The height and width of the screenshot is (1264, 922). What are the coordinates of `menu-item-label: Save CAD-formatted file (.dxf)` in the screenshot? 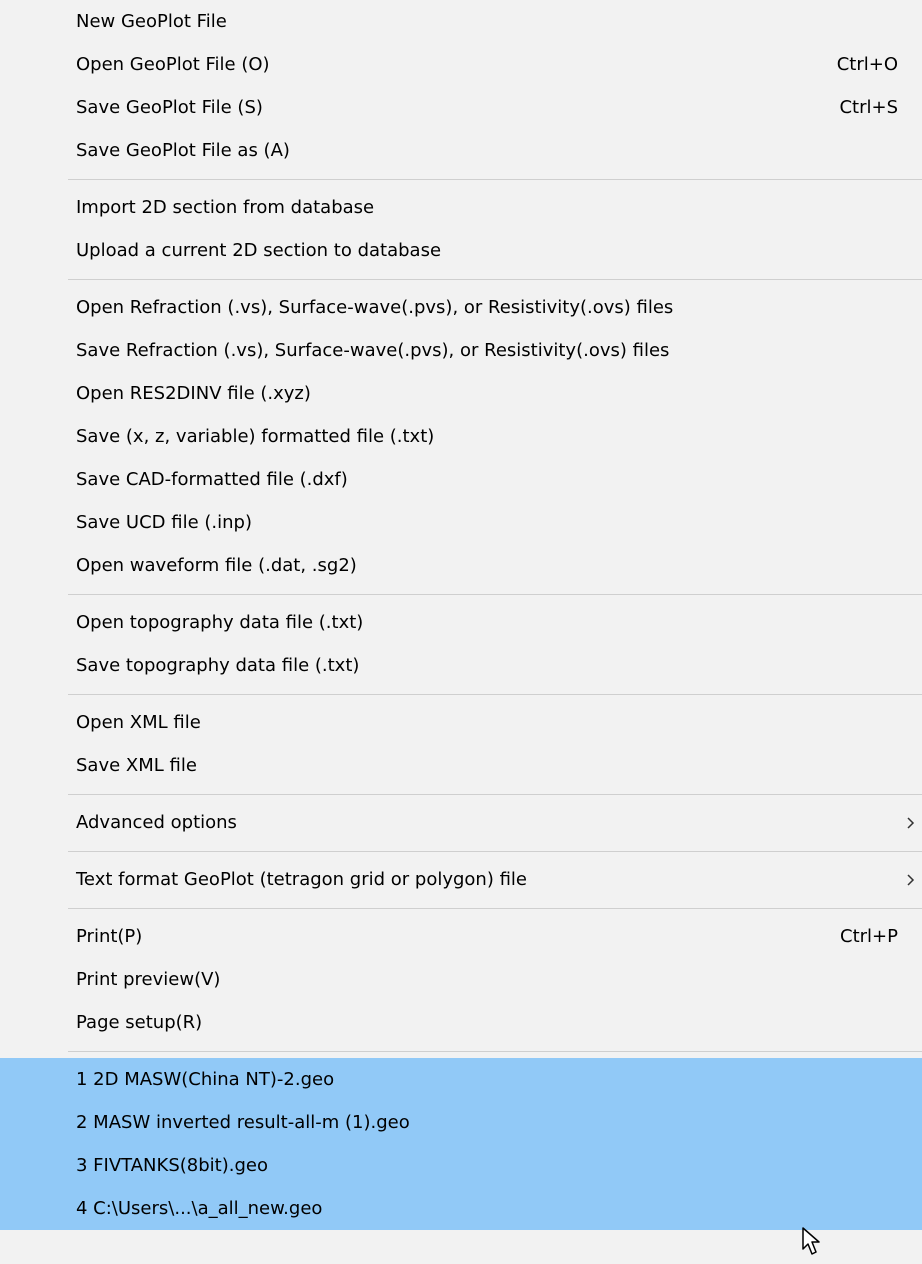 It's located at (212, 479).